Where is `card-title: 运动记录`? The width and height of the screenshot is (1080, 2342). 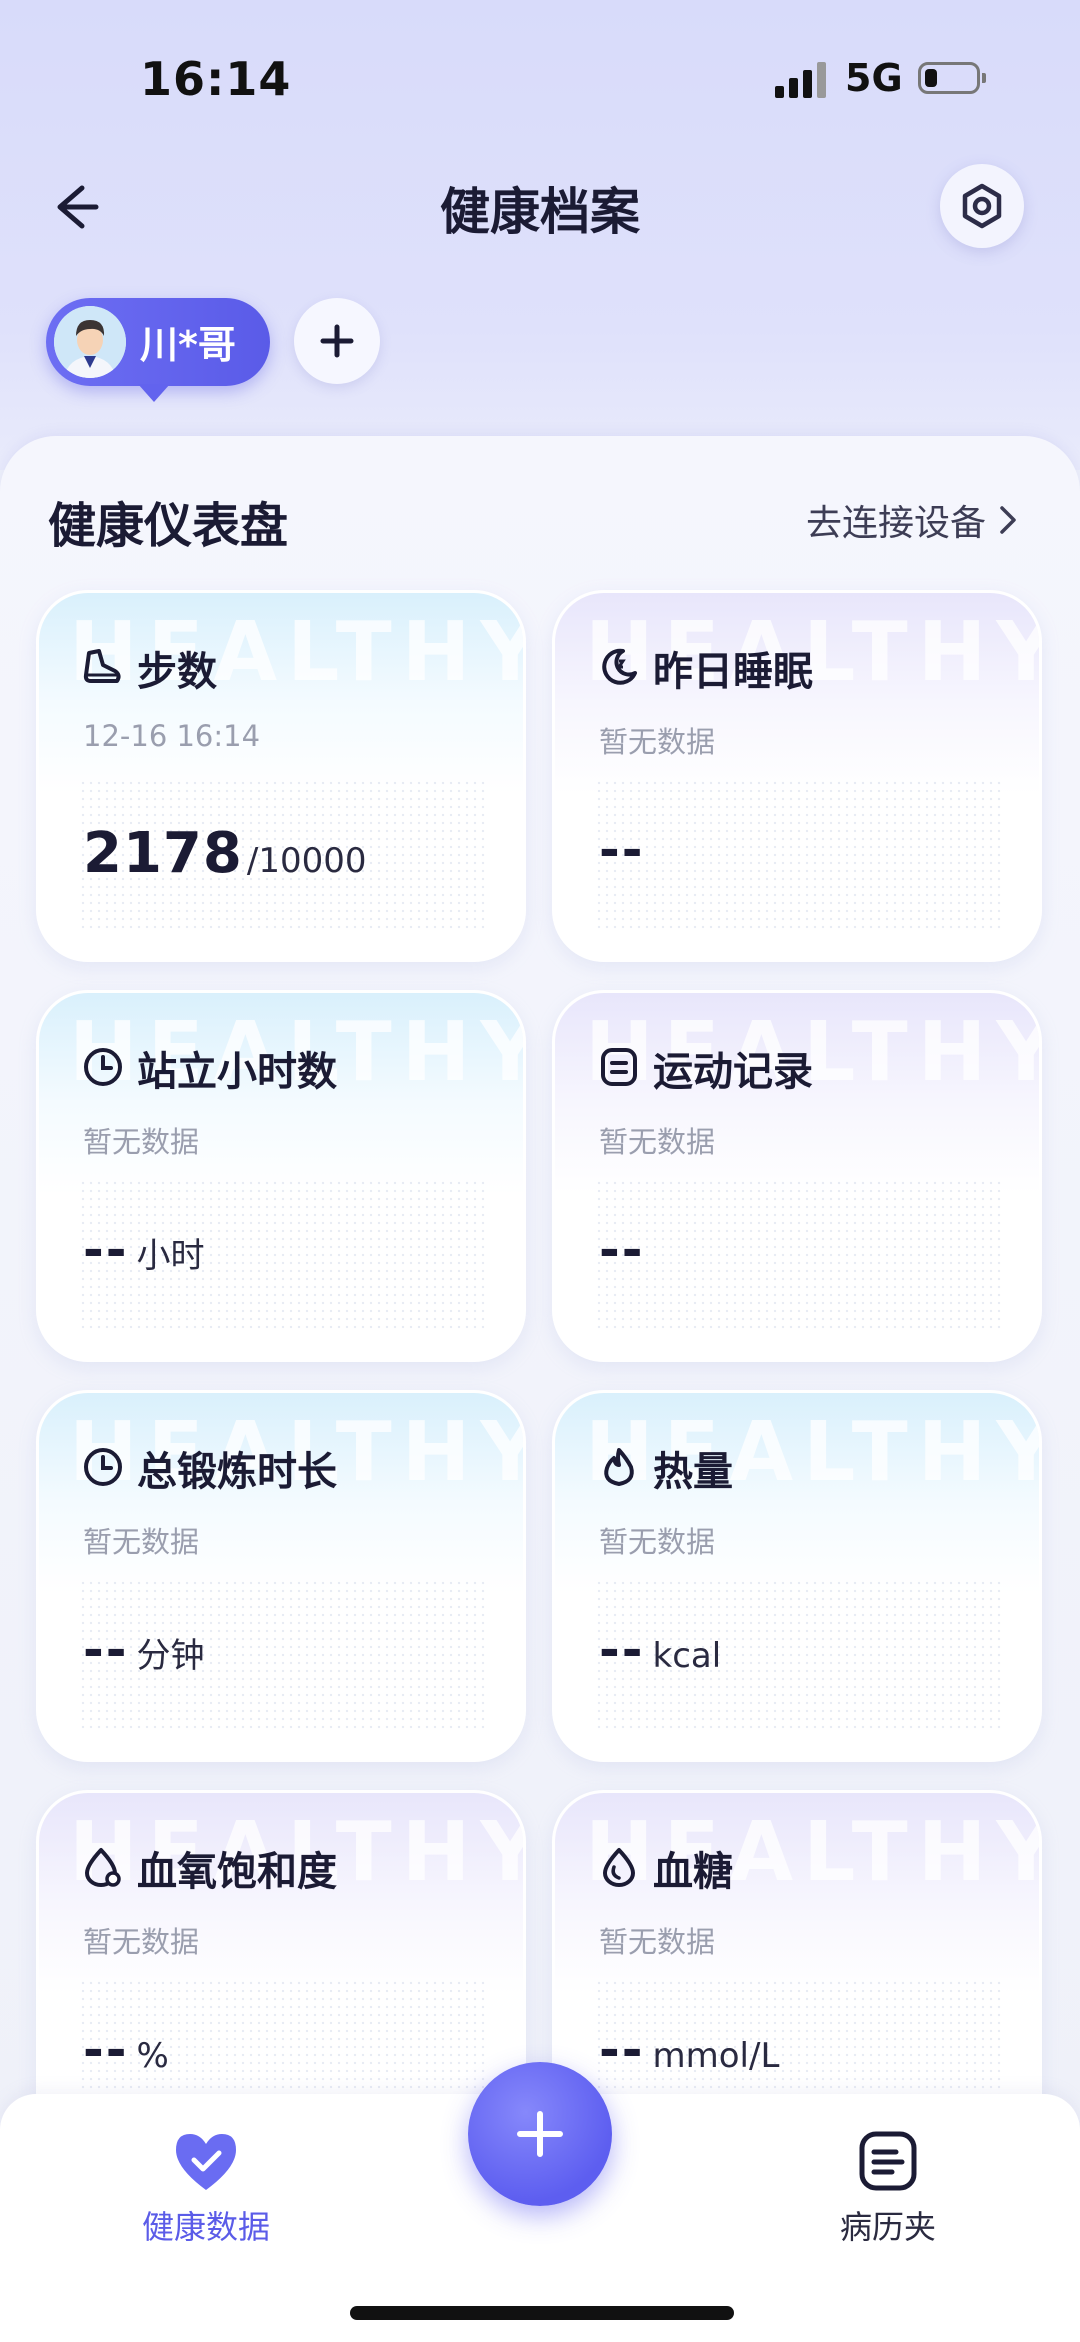 card-title: 运动记录 is located at coordinates (733, 1072).